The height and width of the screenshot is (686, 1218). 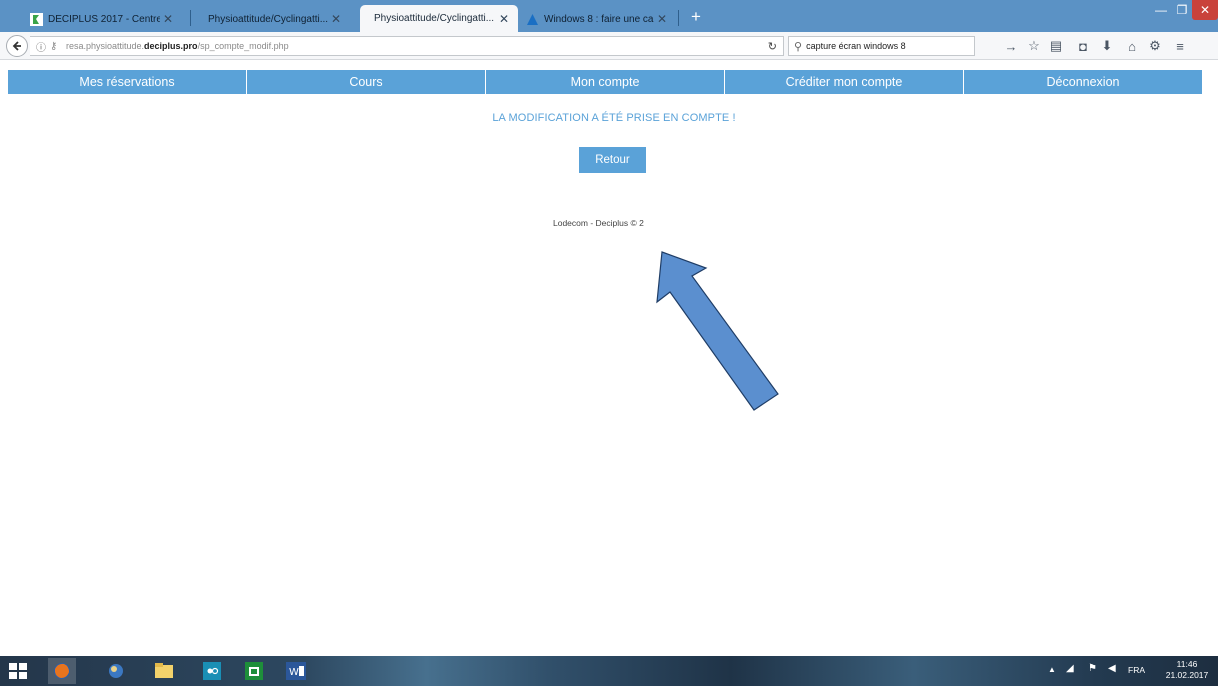 What do you see at coordinates (102, 19) in the screenshot?
I see `tab-deciplus: DECIPLUS 2017 - Centre P... ✕` at bounding box center [102, 19].